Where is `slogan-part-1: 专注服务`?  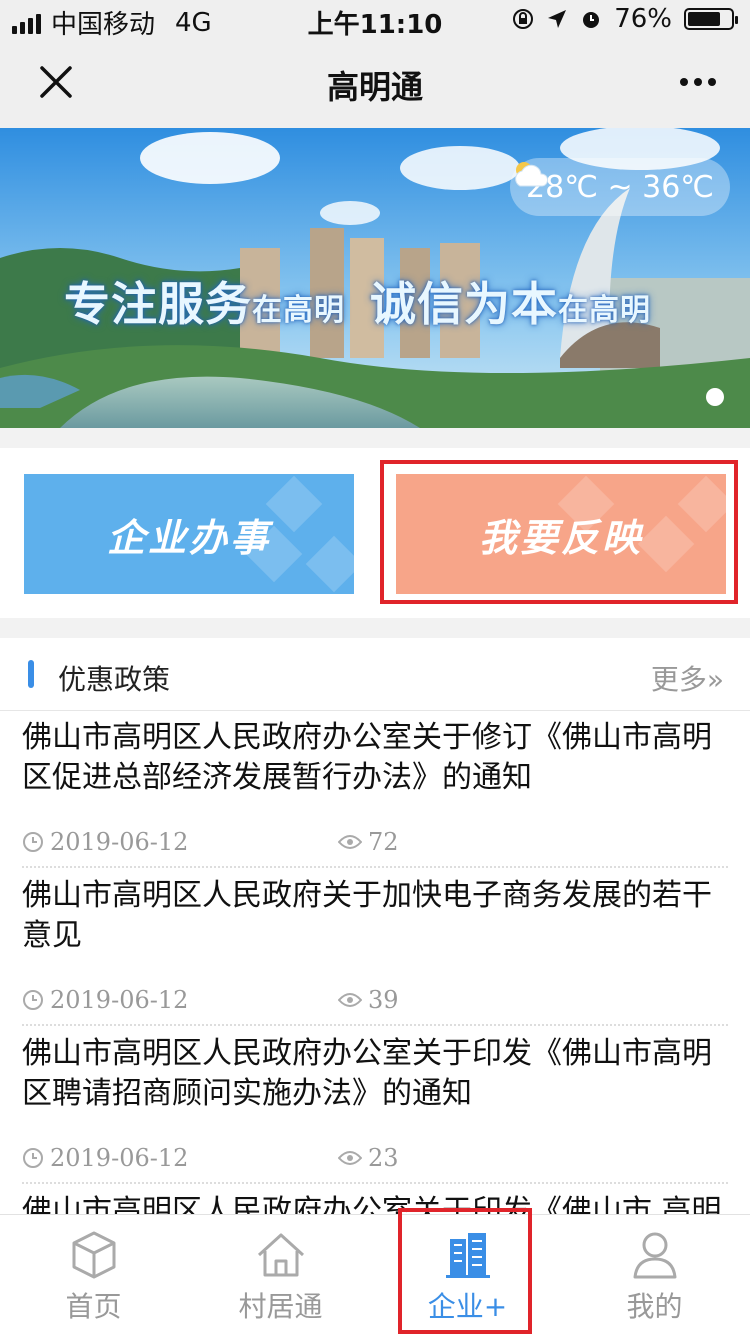 slogan-part-1: 专注服务 is located at coordinates (158, 304).